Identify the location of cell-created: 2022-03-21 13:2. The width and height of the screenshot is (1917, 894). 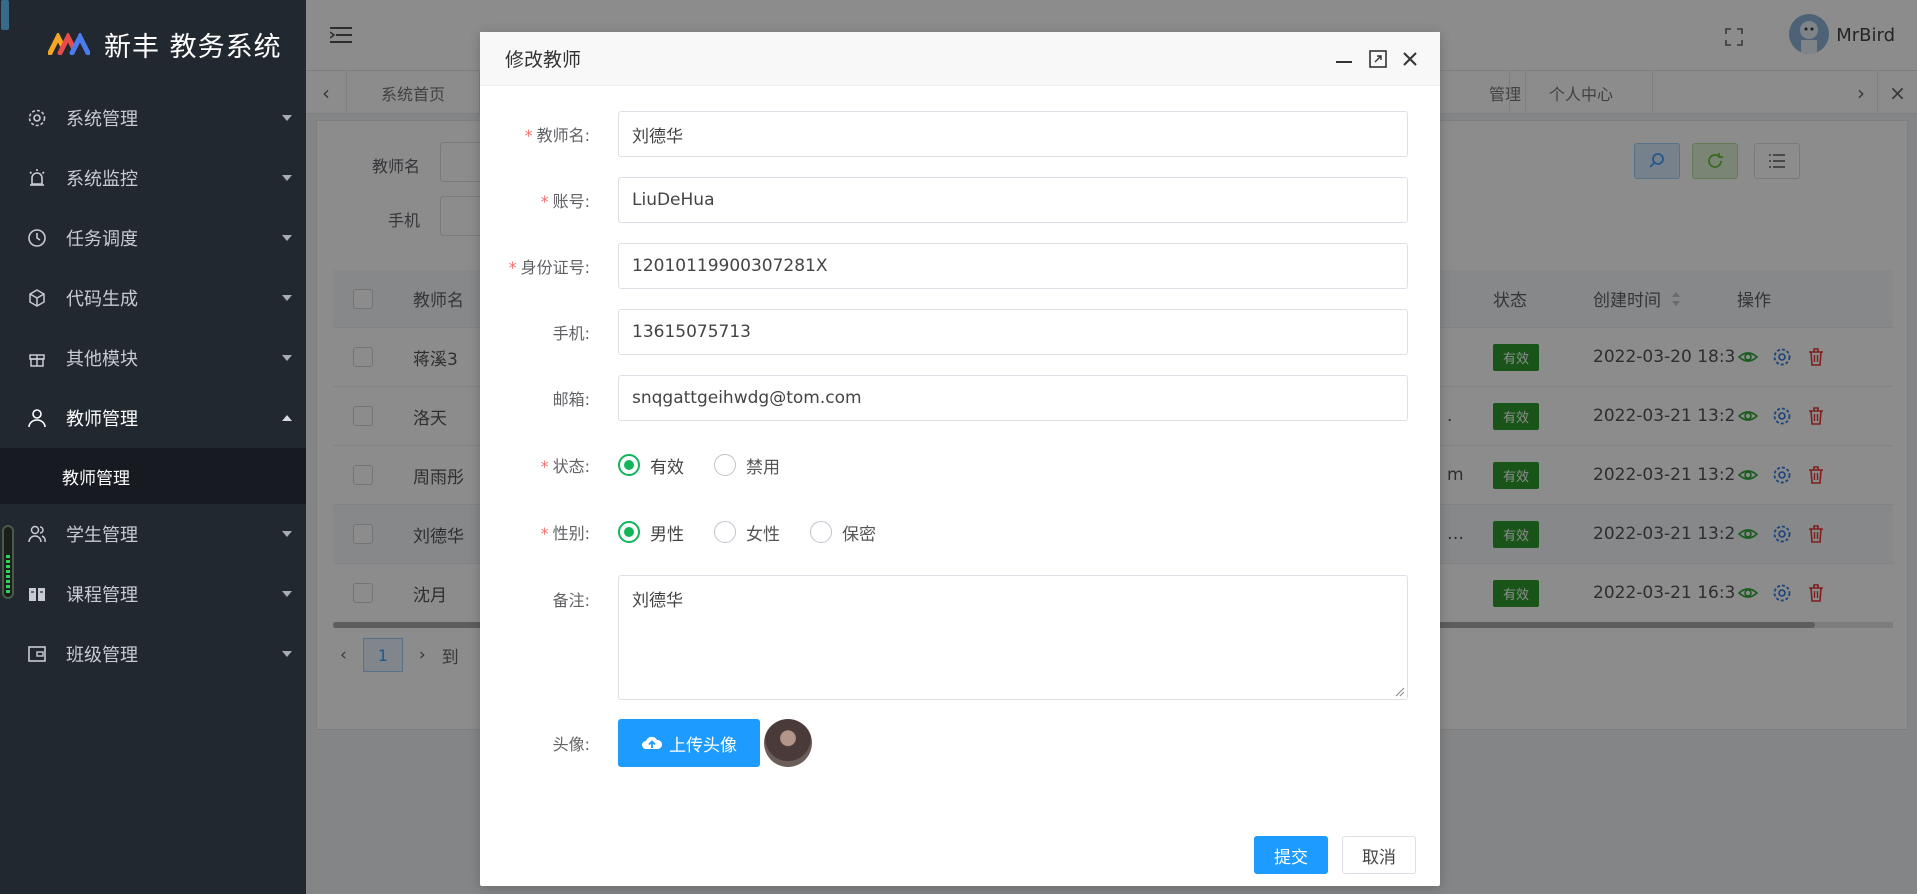
(1664, 416).